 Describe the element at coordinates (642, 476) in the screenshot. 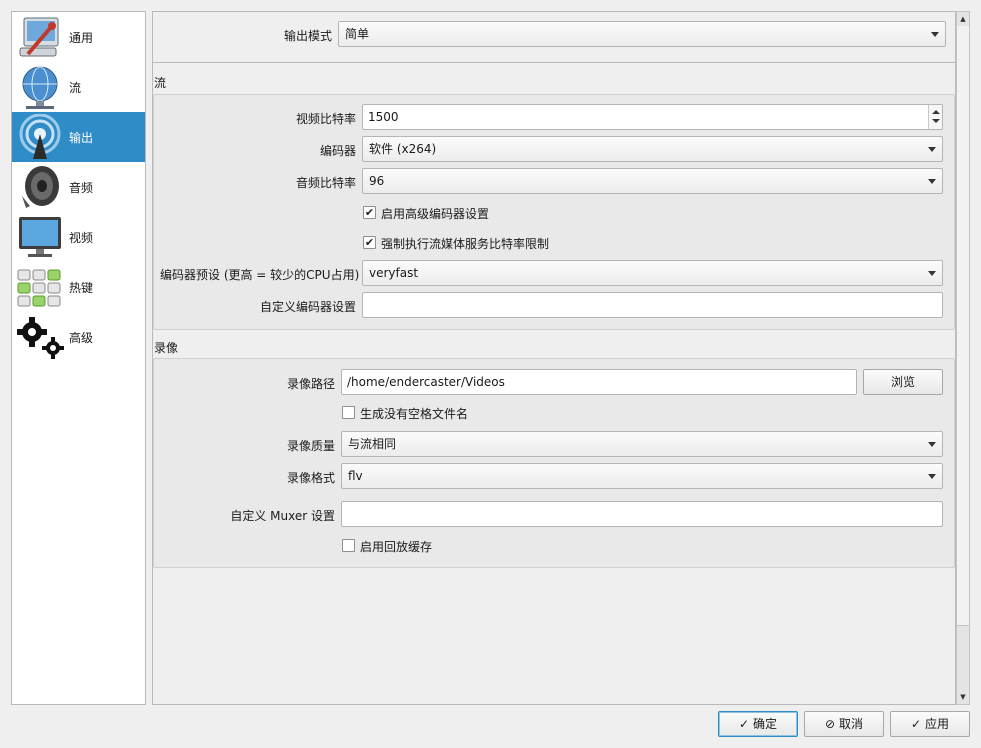

I see `recording-format-select: flv` at that location.